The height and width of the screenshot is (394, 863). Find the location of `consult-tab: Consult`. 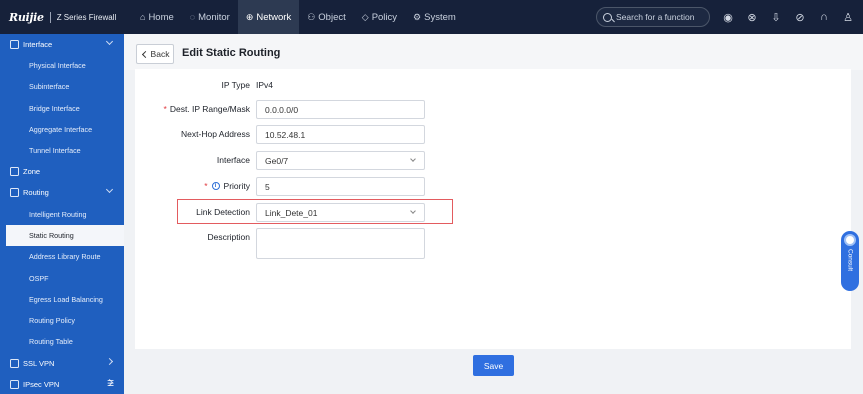

consult-tab: Consult is located at coordinates (850, 261).